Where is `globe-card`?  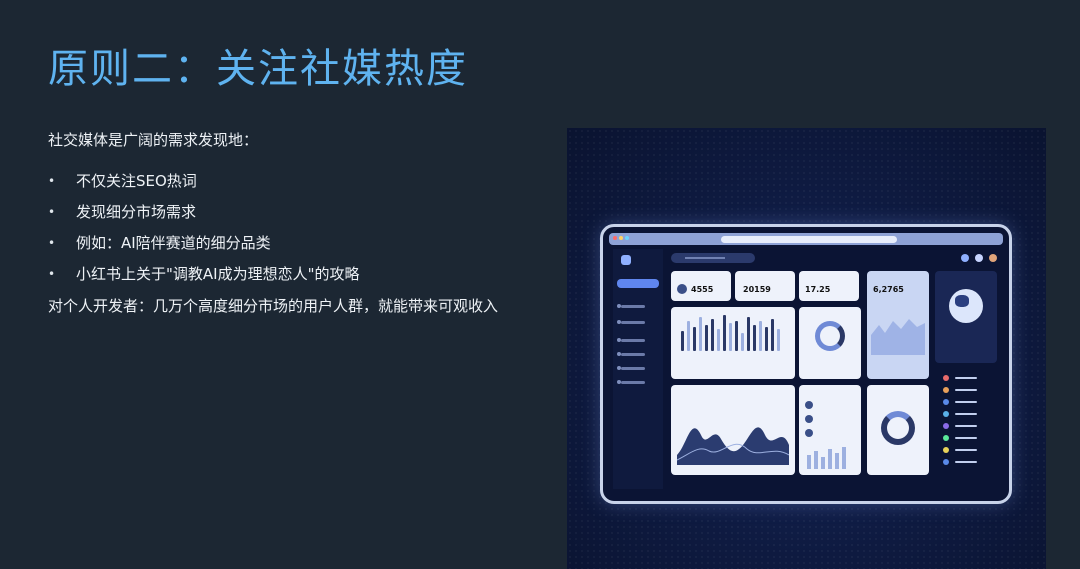 globe-card is located at coordinates (966, 317).